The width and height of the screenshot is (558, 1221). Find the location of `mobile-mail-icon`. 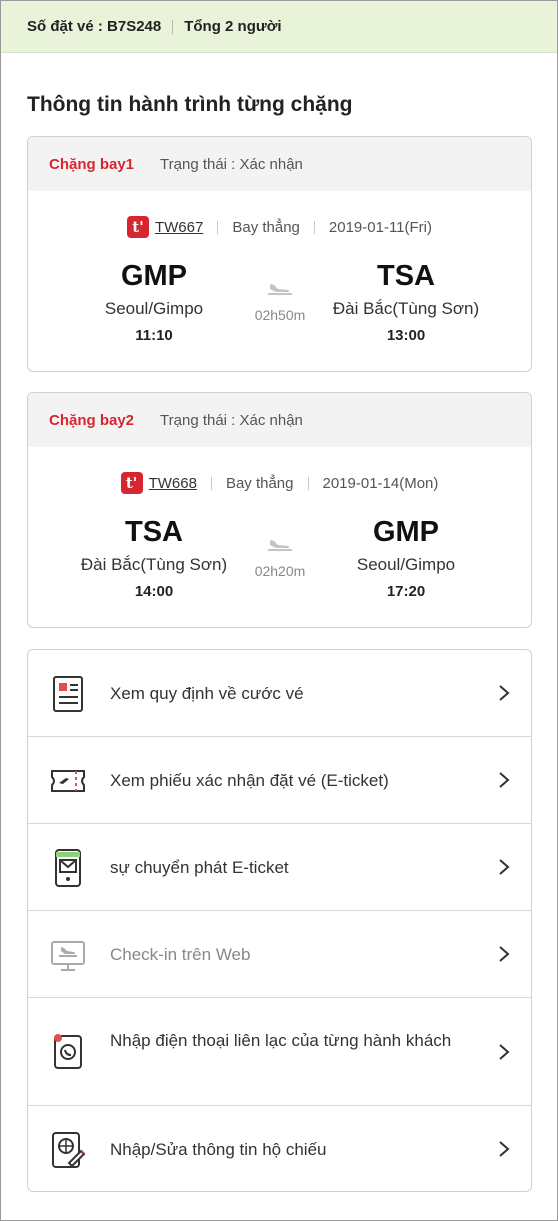

mobile-mail-icon is located at coordinates (68, 868).